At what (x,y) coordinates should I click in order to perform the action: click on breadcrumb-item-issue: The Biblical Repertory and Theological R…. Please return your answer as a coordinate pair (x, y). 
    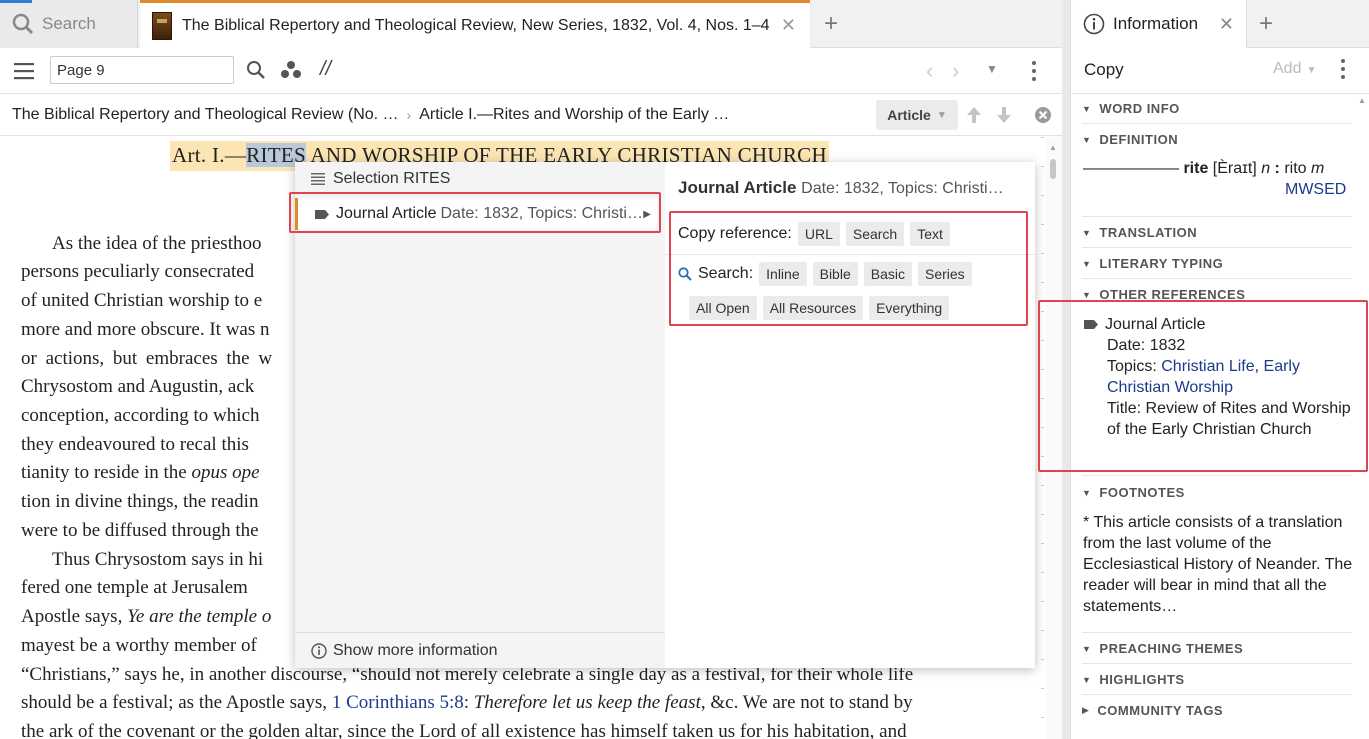
    Looking at the image, I should click on (205, 115).